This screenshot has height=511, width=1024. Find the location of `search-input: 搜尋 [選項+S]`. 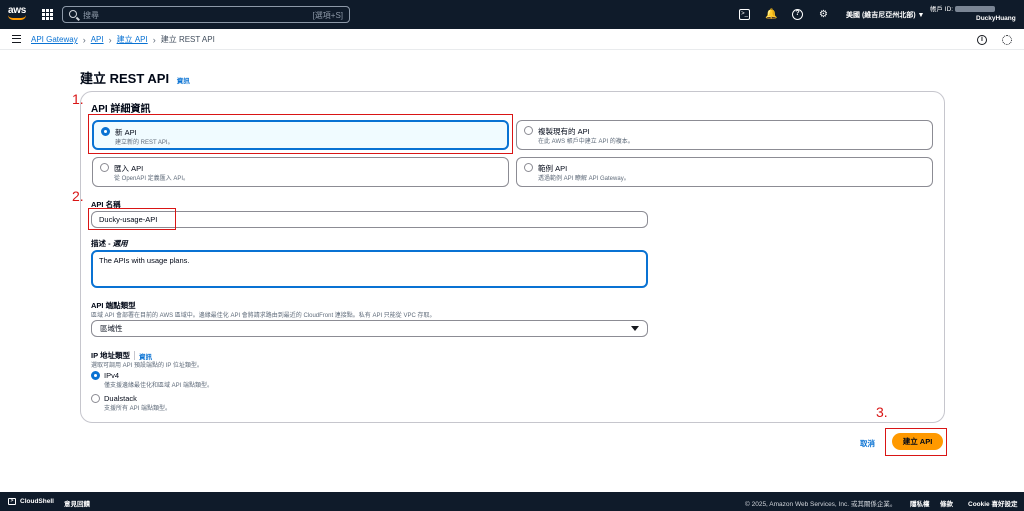

search-input: 搜尋 [選項+S] is located at coordinates (206, 14).